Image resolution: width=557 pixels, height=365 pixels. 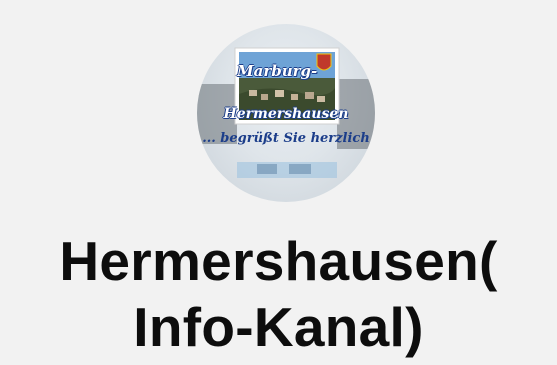 I want to click on avatar-caption-line1: Marburg-, so click(x=277, y=71).